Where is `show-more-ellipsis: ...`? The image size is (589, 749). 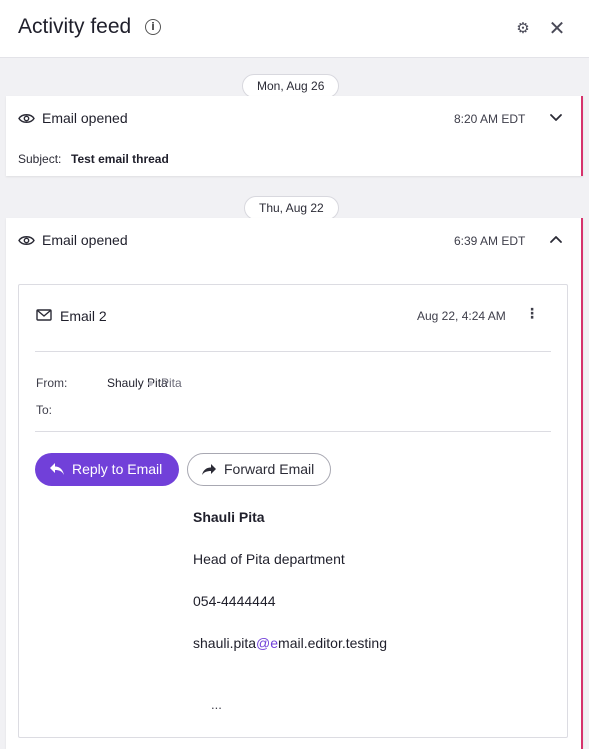
show-more-ellipsis: ... is located at coordinates (216, 704).